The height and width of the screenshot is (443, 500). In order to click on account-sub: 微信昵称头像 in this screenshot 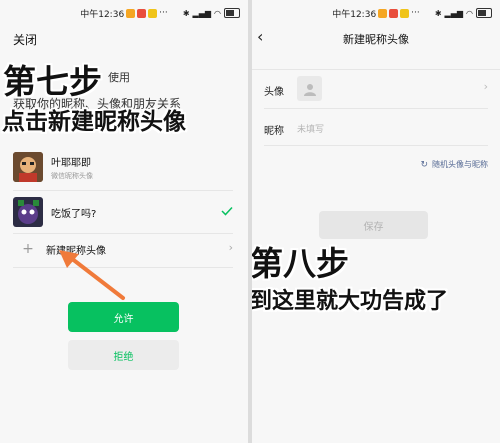, I will do `click(72, 175)`.